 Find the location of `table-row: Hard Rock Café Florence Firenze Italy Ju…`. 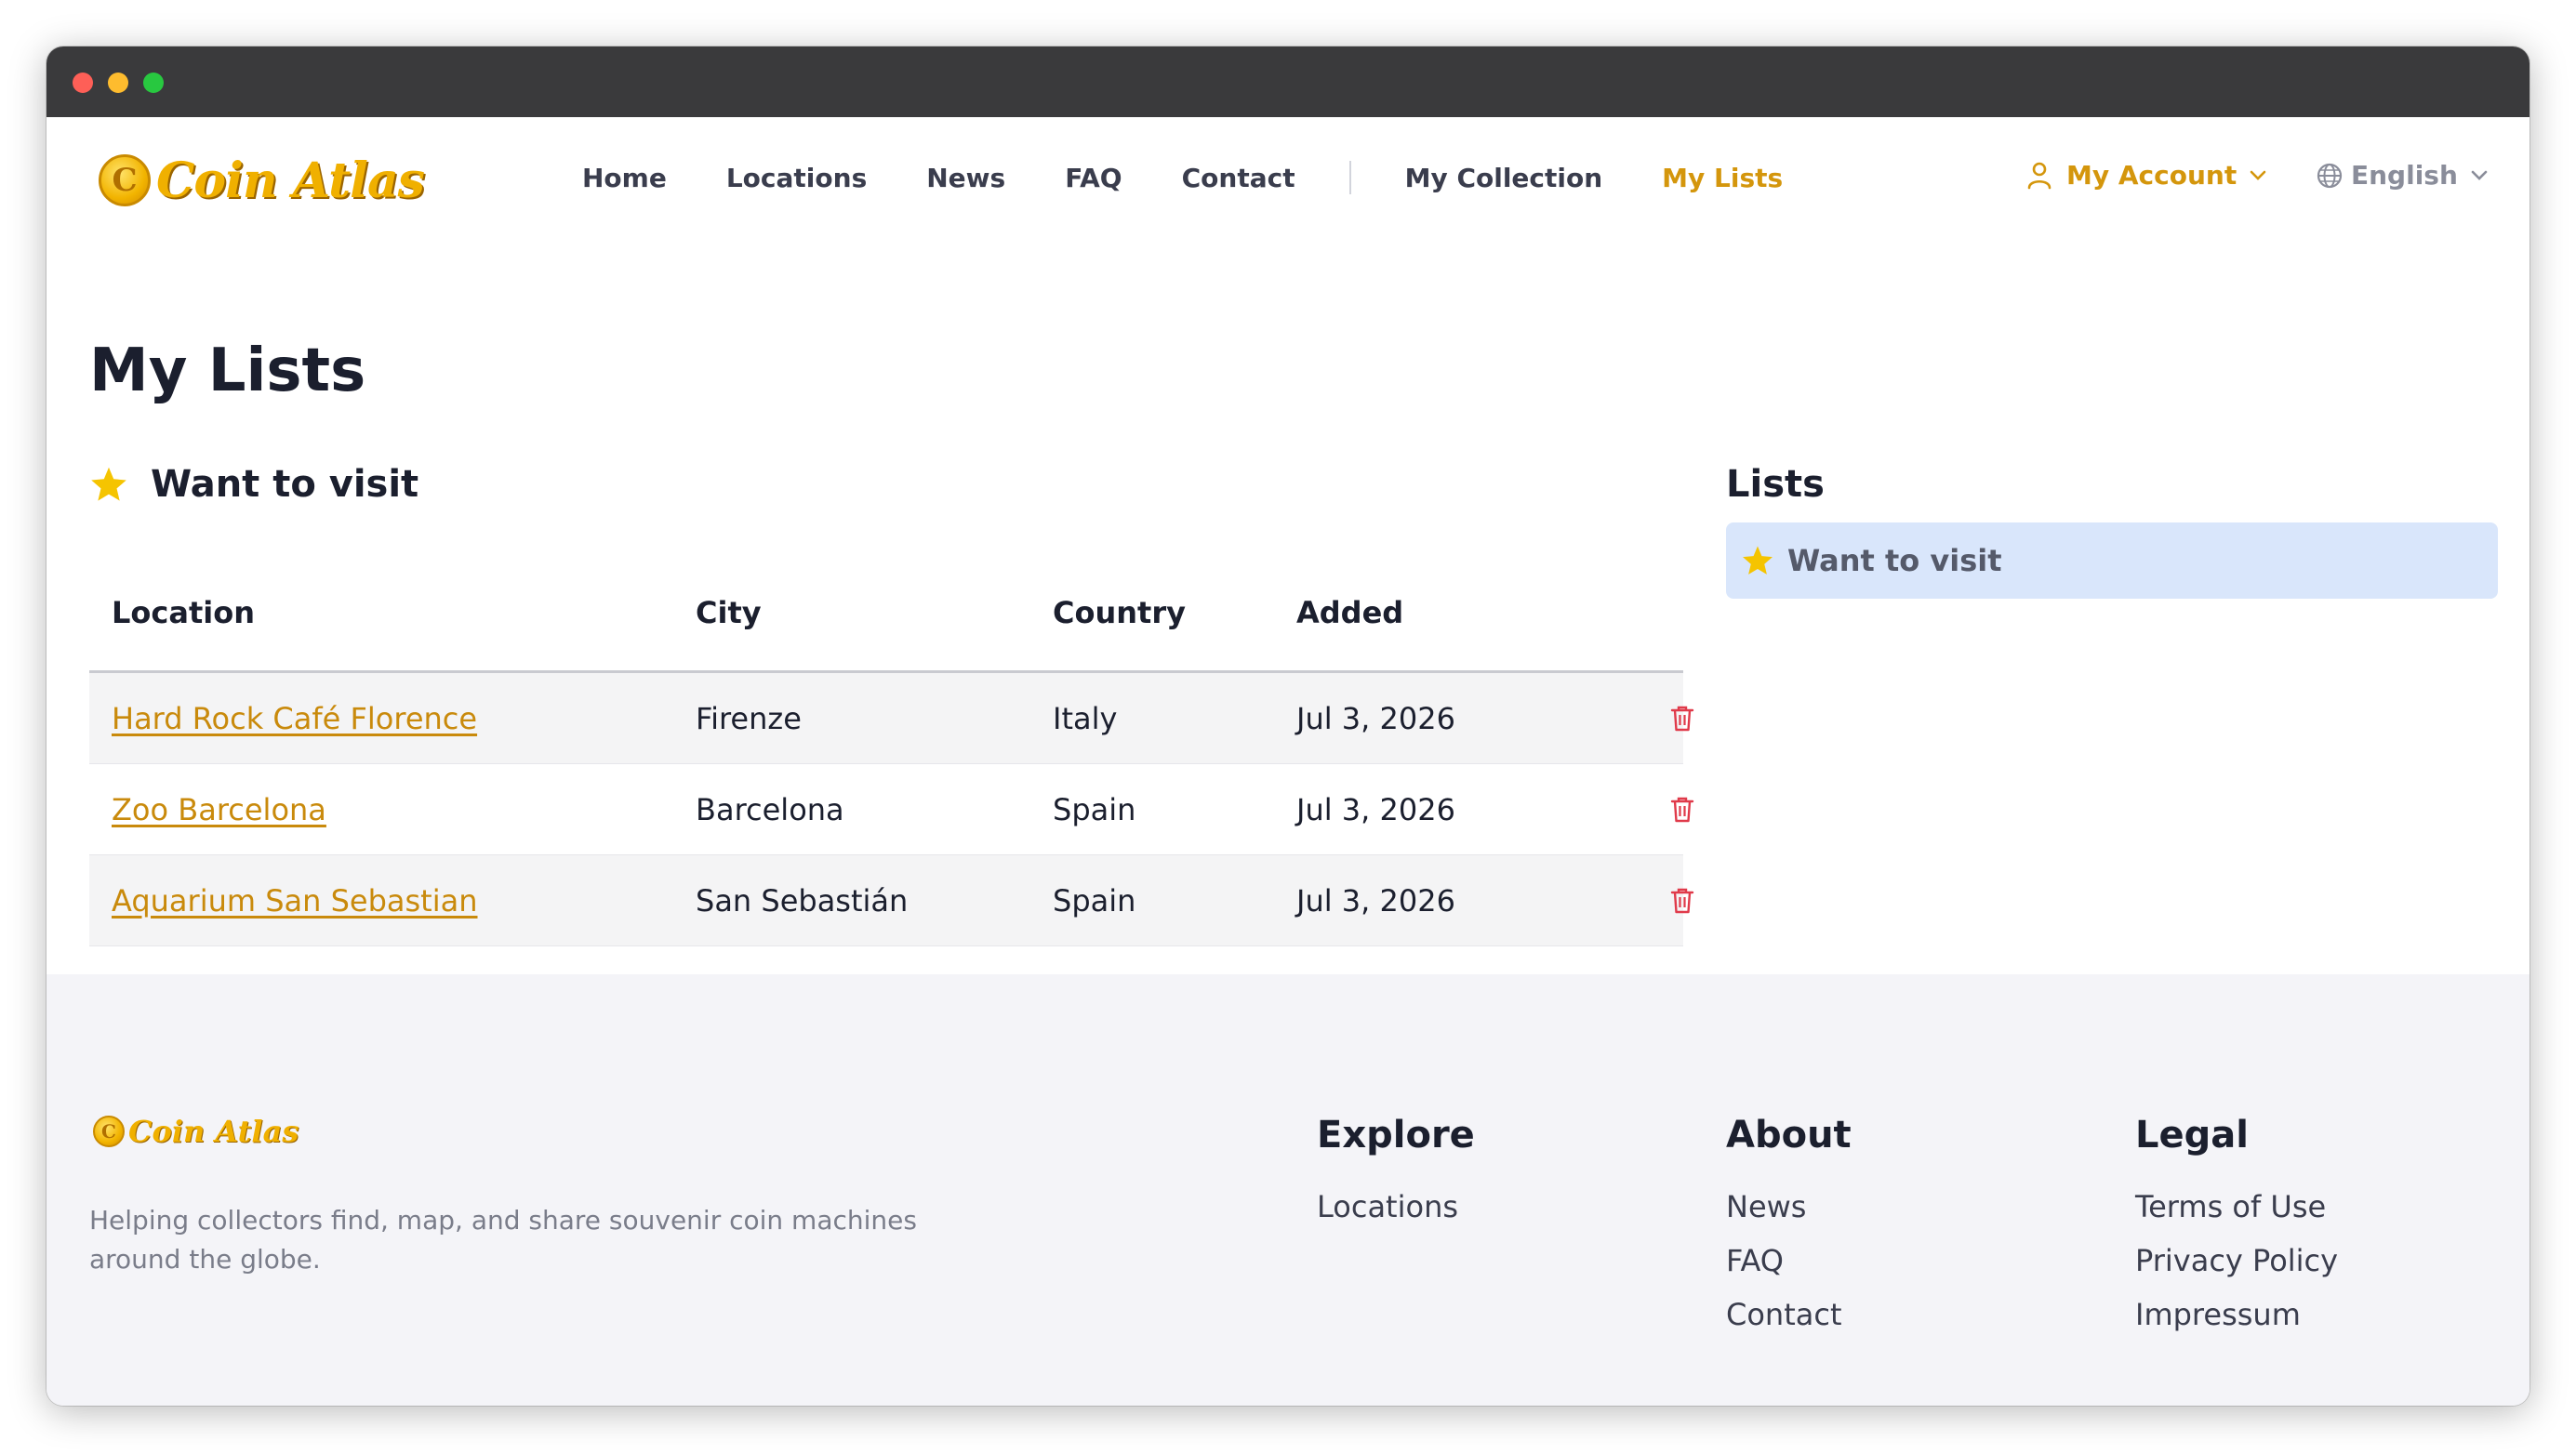

table-row: Hard Rock Café Florence Firenze Italy Ju… is located at coordinates (891, 718).